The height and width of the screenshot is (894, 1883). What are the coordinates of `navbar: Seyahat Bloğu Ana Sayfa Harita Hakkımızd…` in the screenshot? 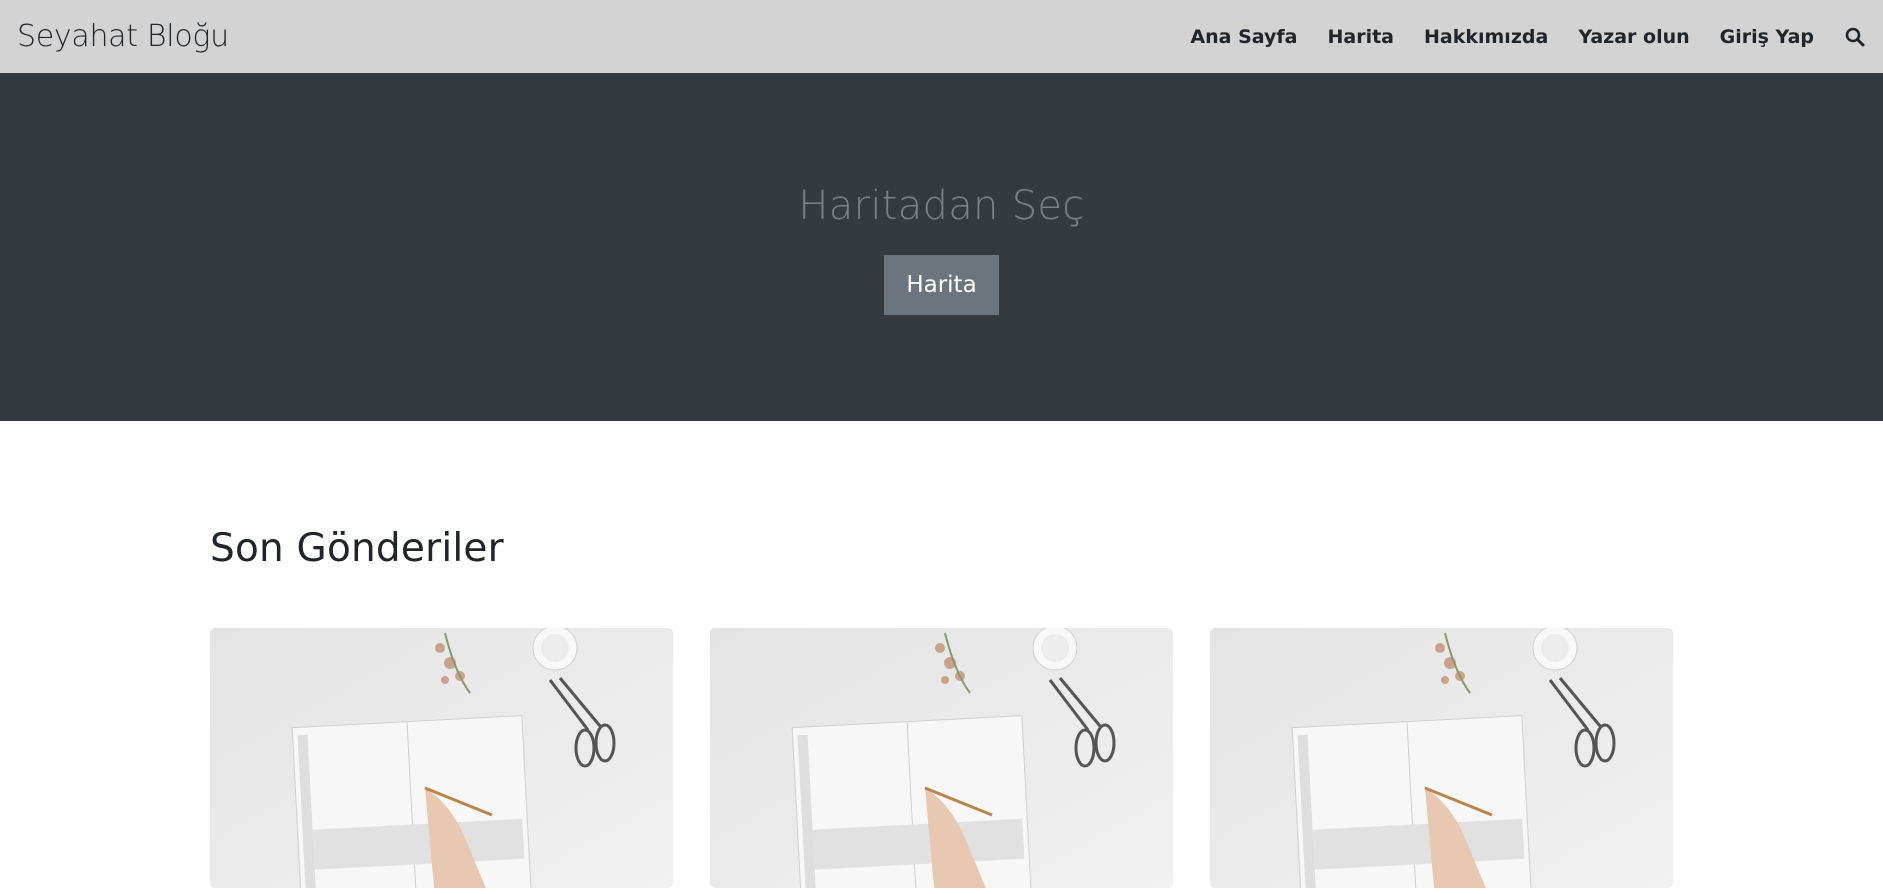 It's located at (941, 36).